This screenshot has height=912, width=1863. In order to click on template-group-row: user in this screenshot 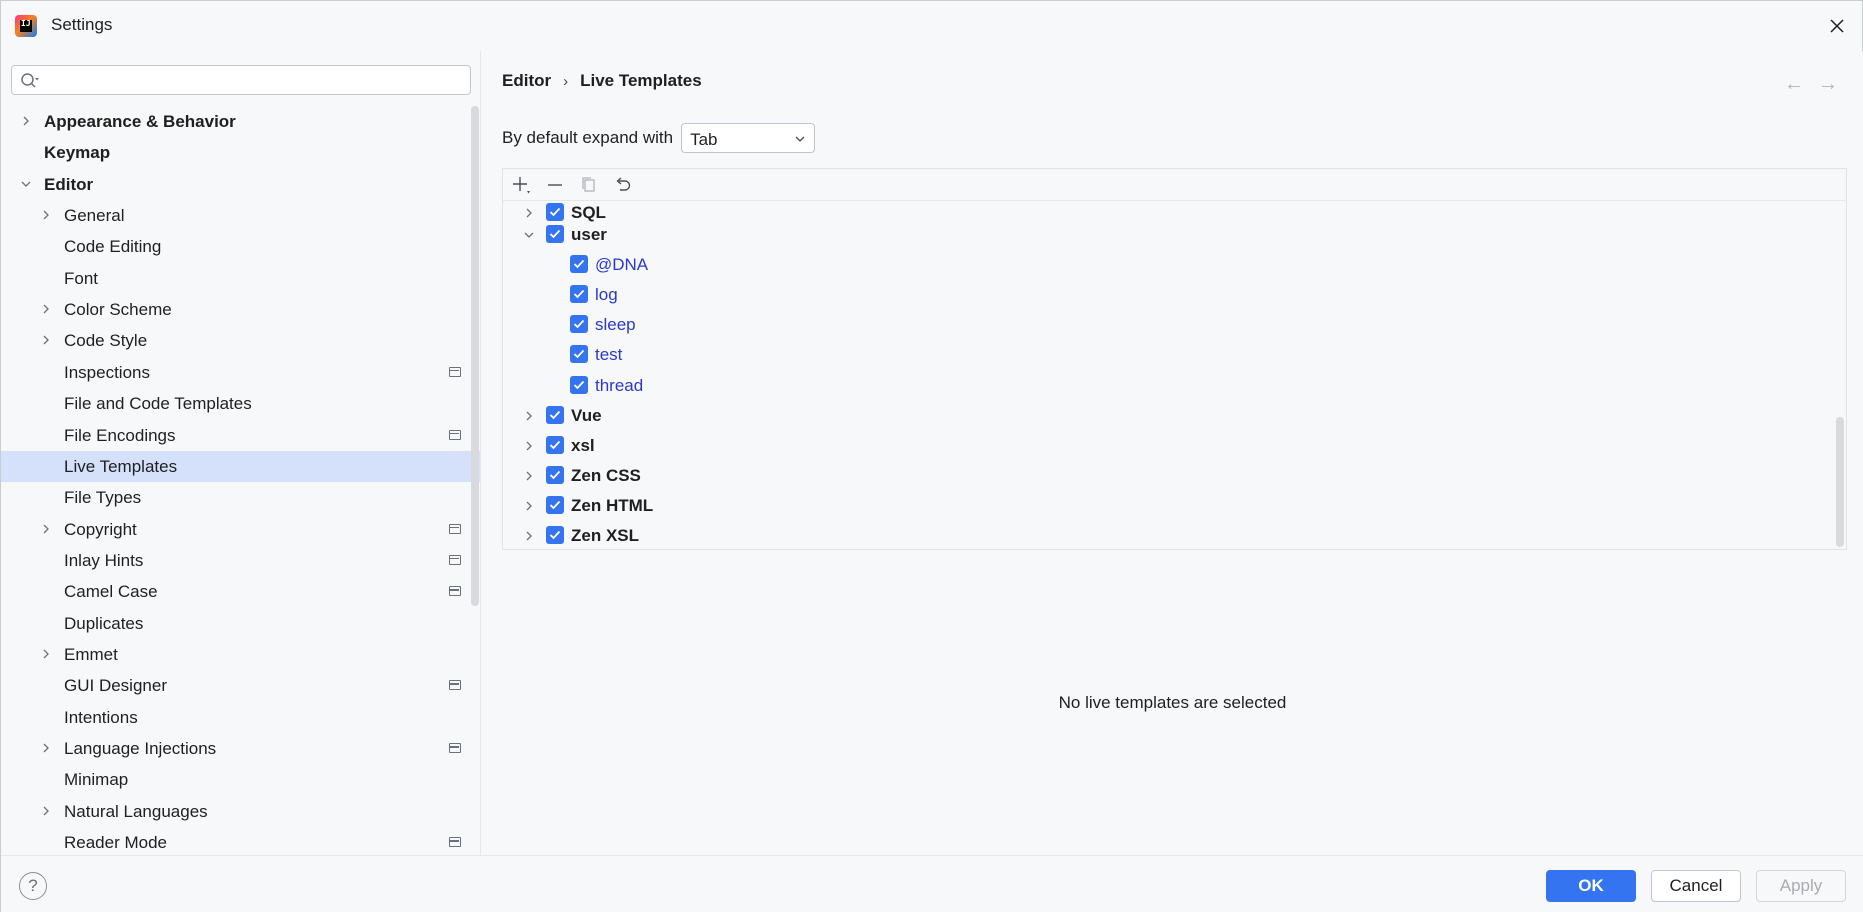, I will do `click(1163, 235)`.